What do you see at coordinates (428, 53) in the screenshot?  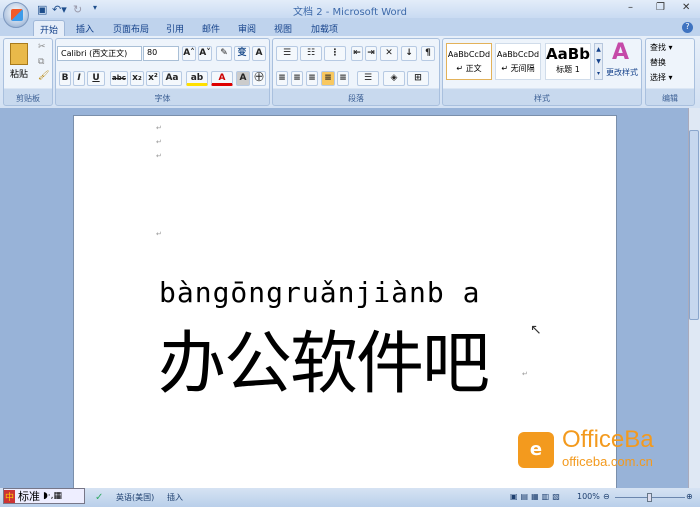 I see `show-marks-button: ¶` at bounding box center [428, 53].